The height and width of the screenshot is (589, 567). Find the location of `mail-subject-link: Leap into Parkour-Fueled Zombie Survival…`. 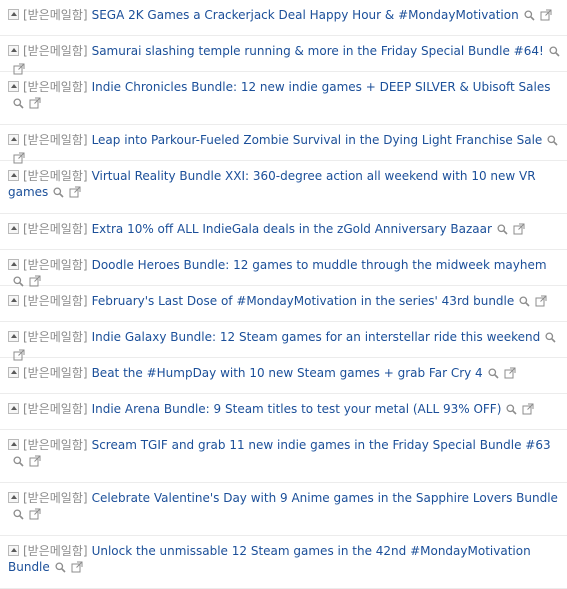

mail-subject-link: Leap into Parkour-Fueled Zombie Survival… is located at coordinates (317, 140).